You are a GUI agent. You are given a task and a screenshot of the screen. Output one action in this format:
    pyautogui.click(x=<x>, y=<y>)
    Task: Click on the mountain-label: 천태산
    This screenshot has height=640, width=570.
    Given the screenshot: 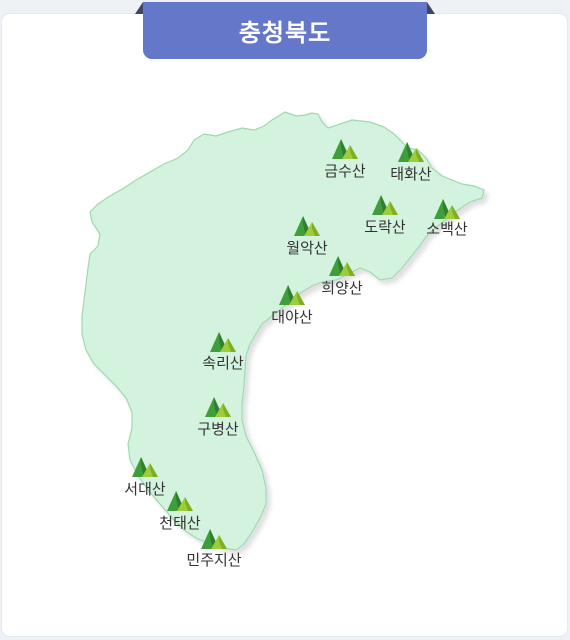 What is the action you would take?
    pyautogui.click(x=179, y=523)
    